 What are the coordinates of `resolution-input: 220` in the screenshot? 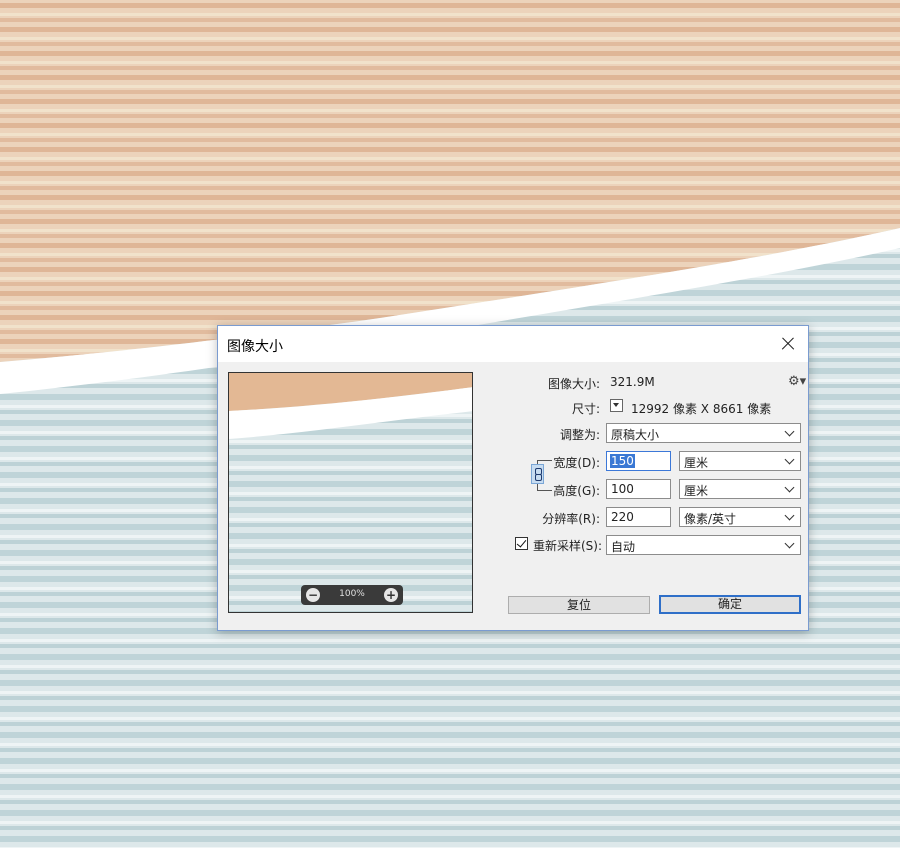 It's located at (638, 517).